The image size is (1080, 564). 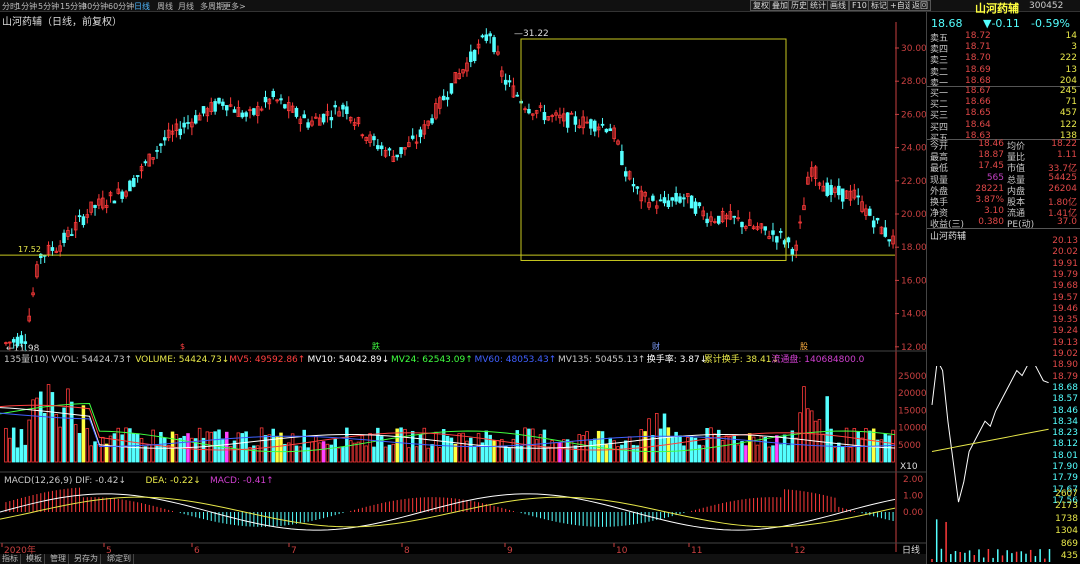 I want to click on period-tab-9: 多周期, so click(x=212, y=6).